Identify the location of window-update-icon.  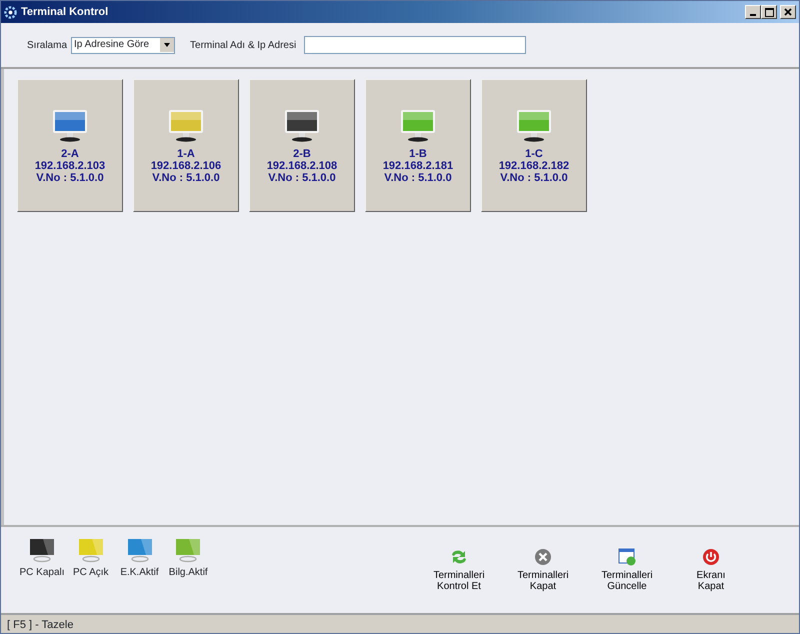
(627, 557).